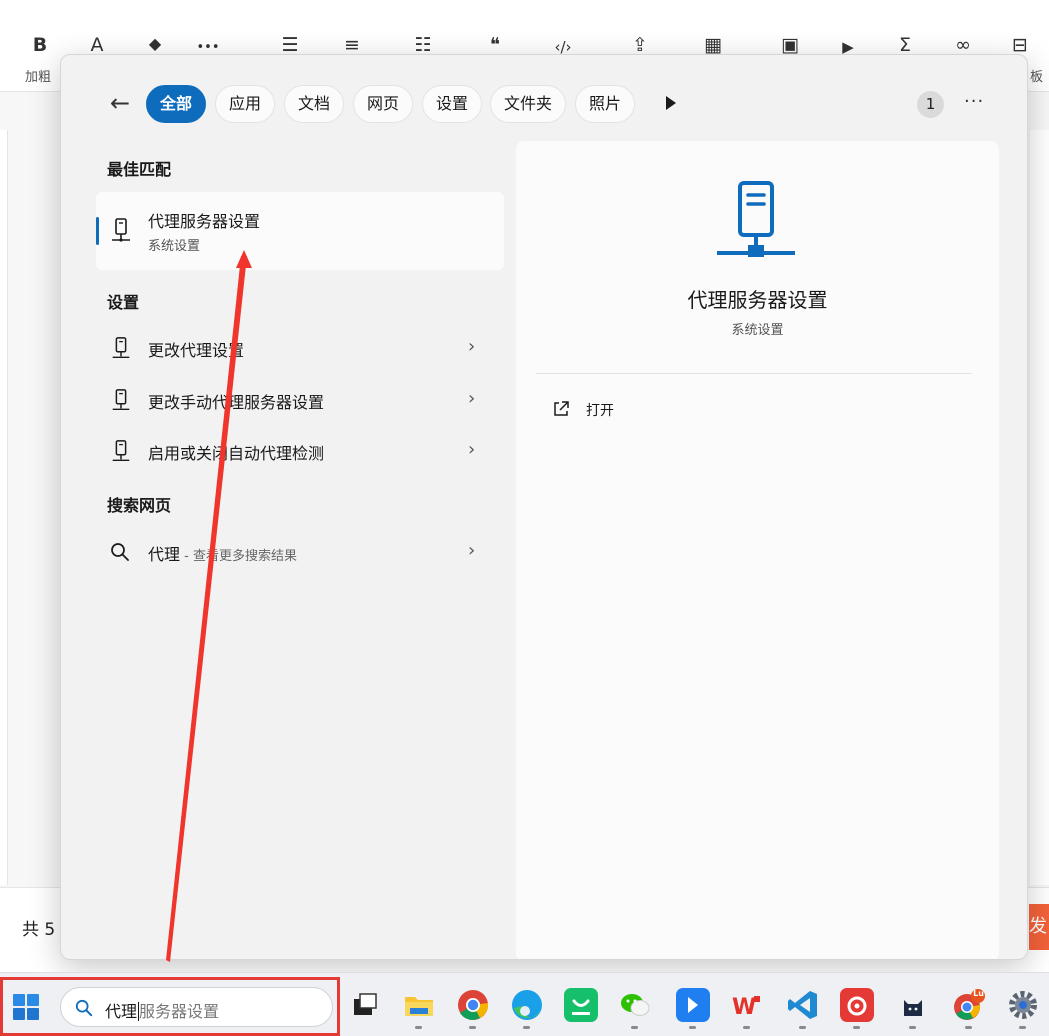  Describe the element at coordinates (120, 552) in the screenshot. I see `search-icon` at that location.